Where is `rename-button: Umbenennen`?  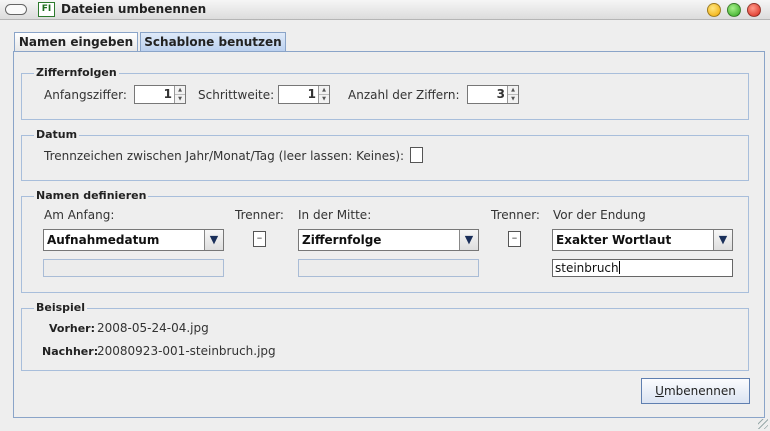
rename-button: Umbenennen is located at coordinates (695, 391).